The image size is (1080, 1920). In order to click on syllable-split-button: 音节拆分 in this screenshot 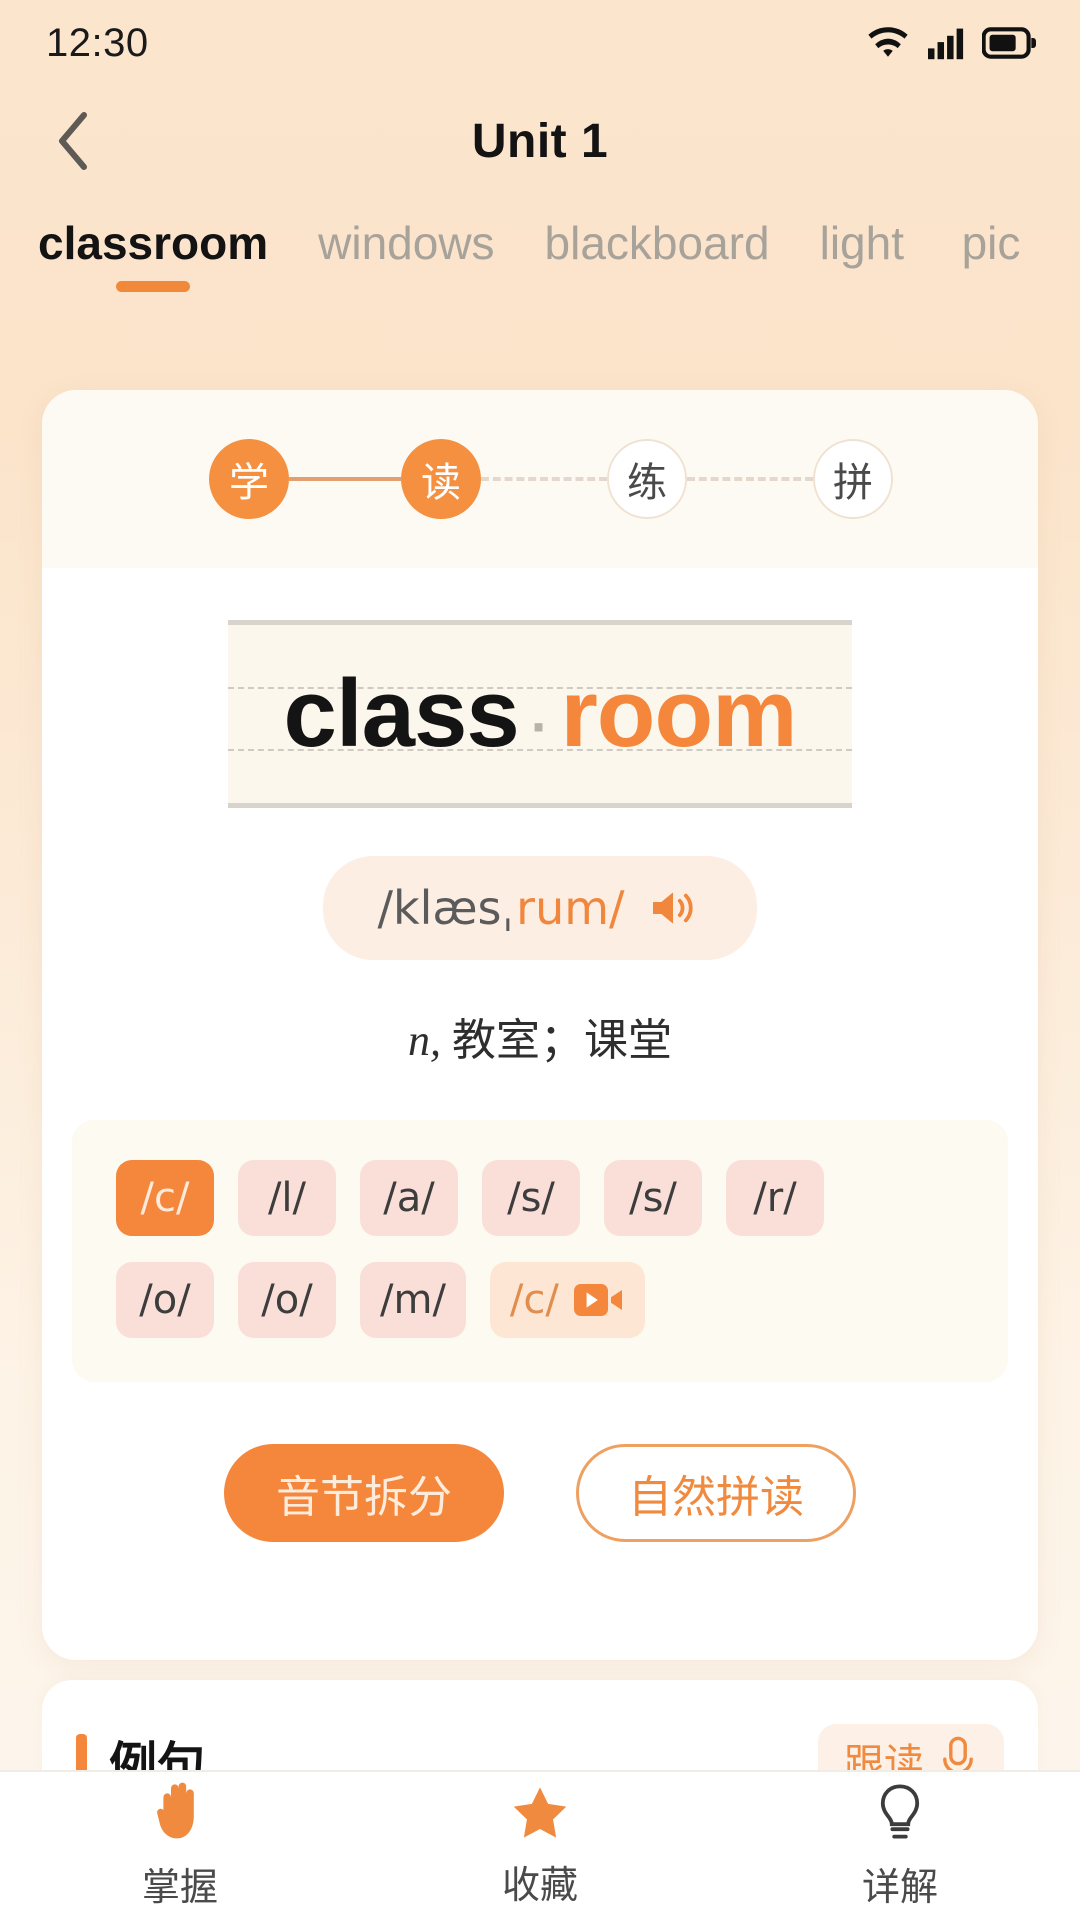, I will do `click(364, 1493)`.